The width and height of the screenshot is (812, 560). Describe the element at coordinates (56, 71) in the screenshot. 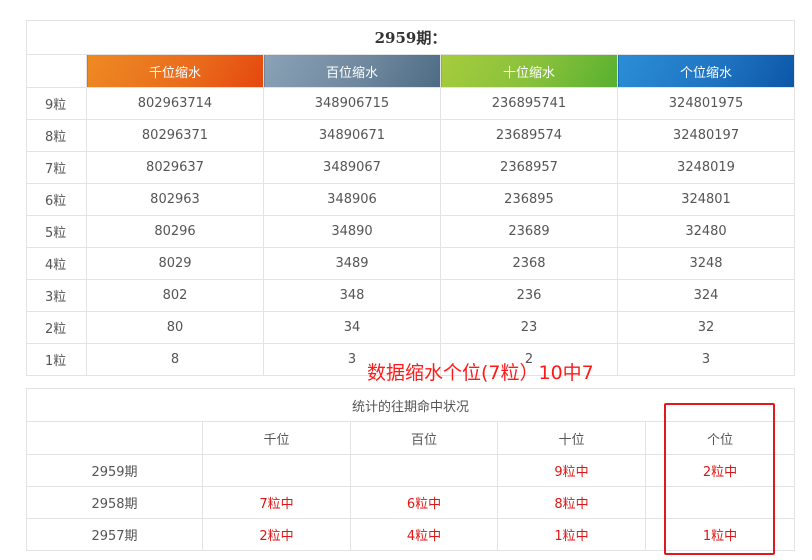

I see `header-corner` at that location.